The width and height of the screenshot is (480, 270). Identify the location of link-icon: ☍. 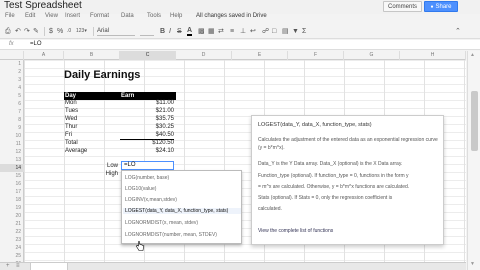
(265, 31).